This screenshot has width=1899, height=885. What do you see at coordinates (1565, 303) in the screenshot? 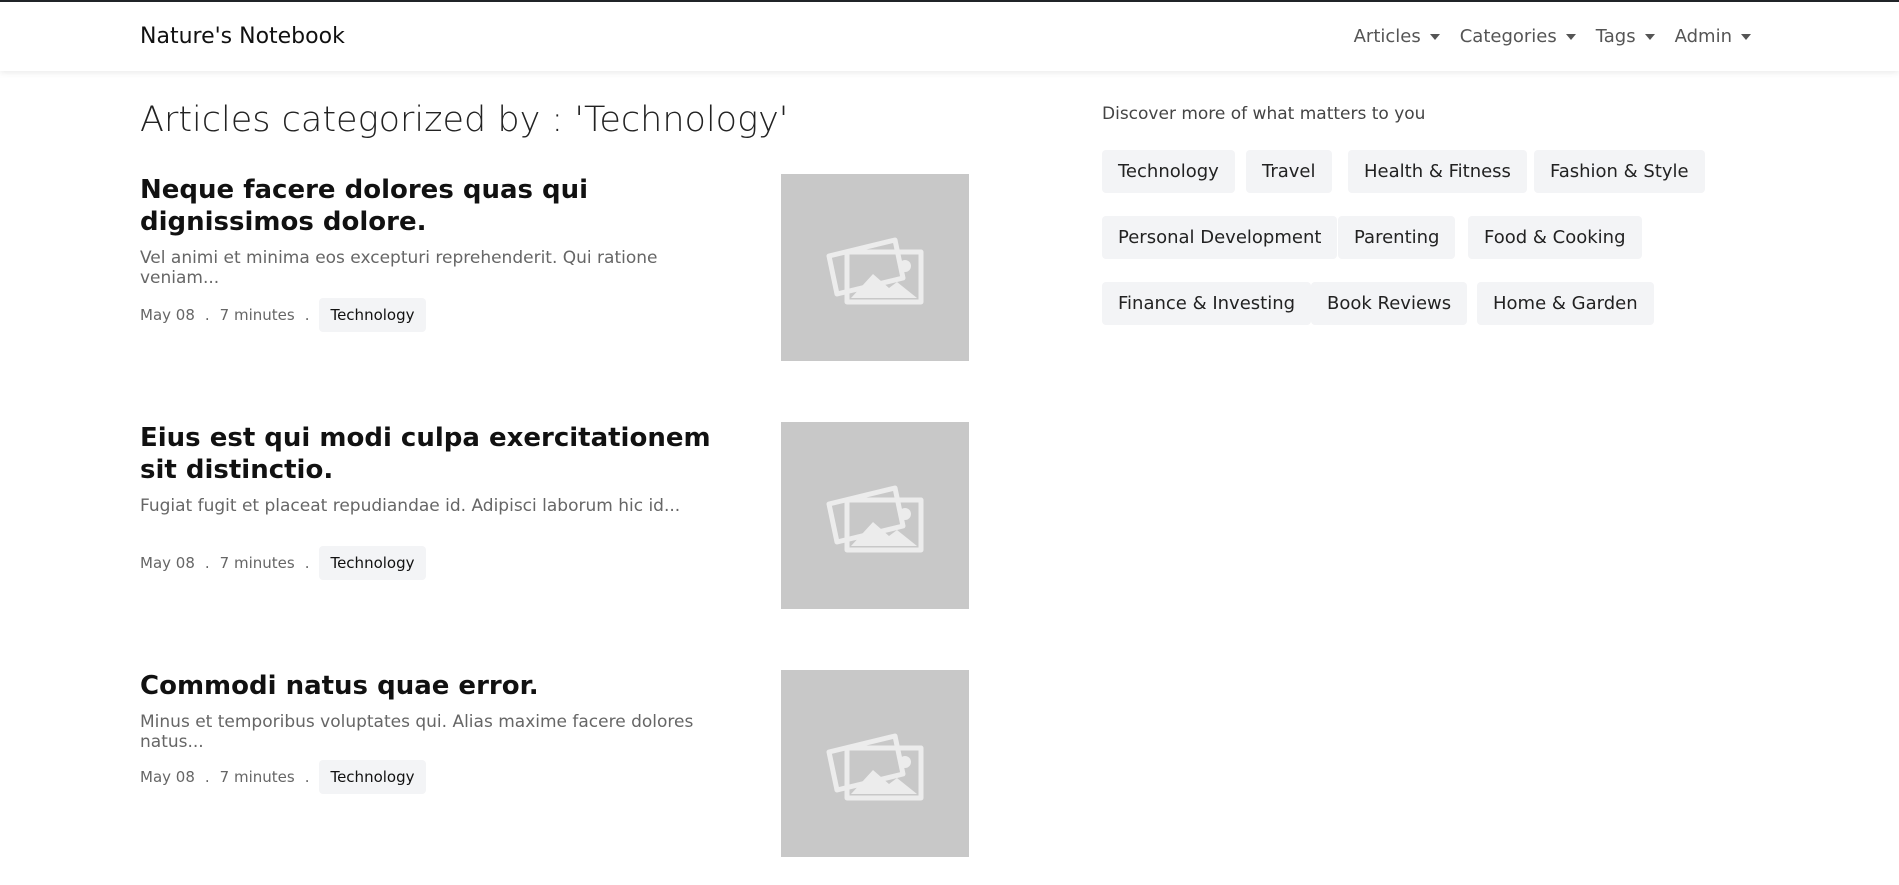
I see `category-tag-home-garden: Home & Garden` at bounding box center [1565, 303].